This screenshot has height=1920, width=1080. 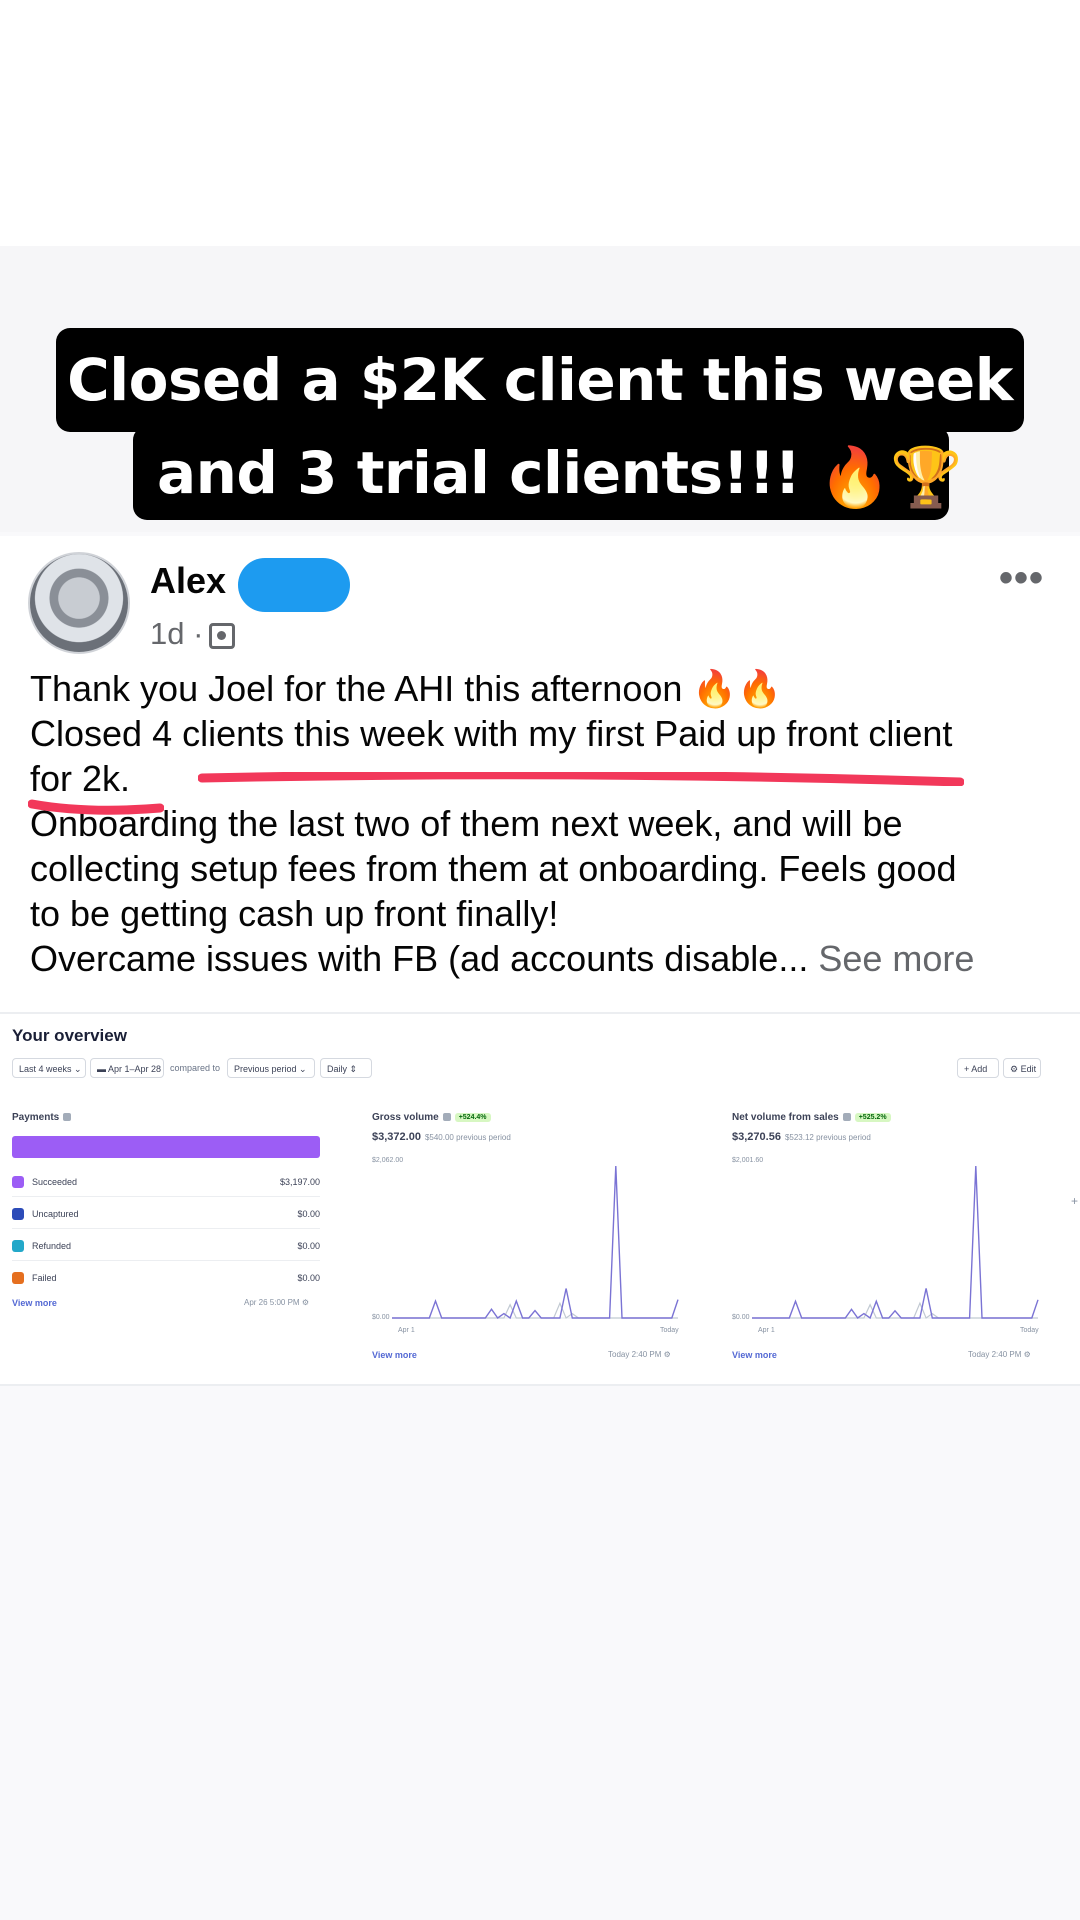 What do you see at coordinates (896, 958) in the screenshot?
I see `see-more-link: See more` at bounding box center [896, 958].